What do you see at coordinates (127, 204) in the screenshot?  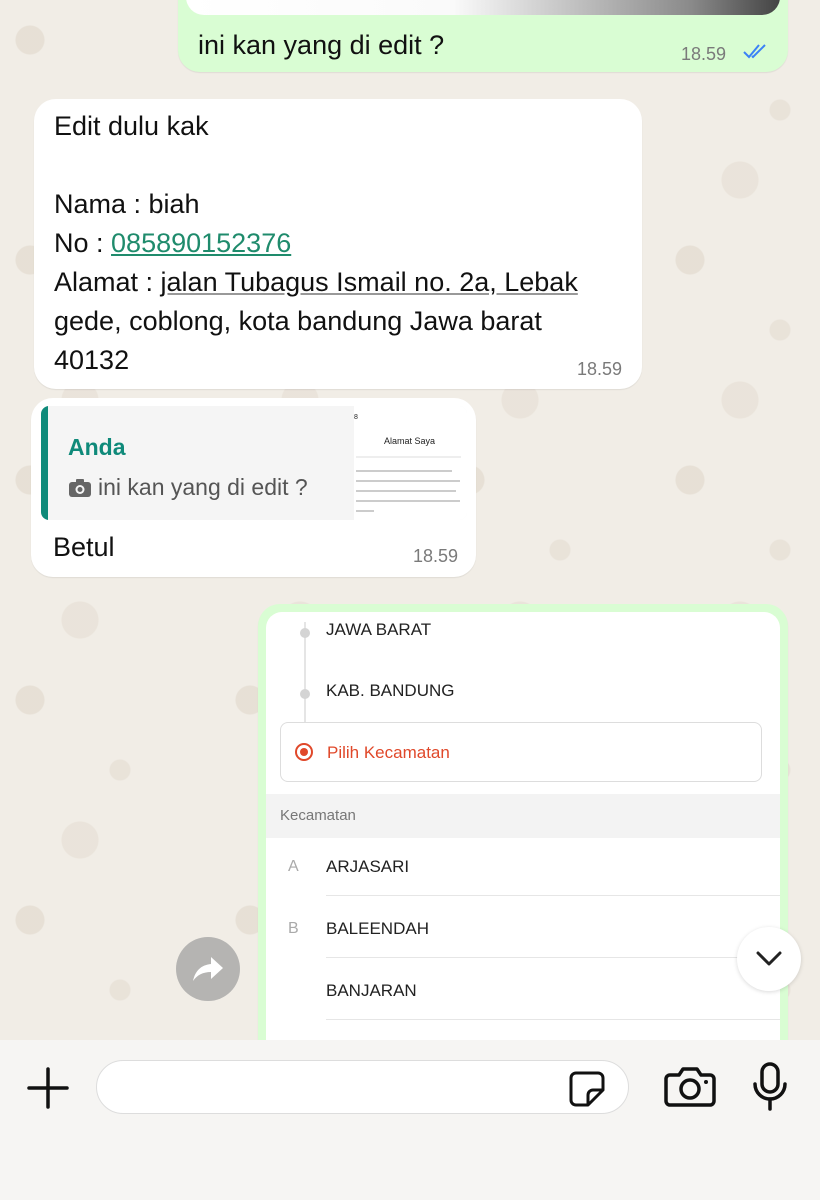 I see `message-line: Nama : biah` at bounding box center [127, 204].